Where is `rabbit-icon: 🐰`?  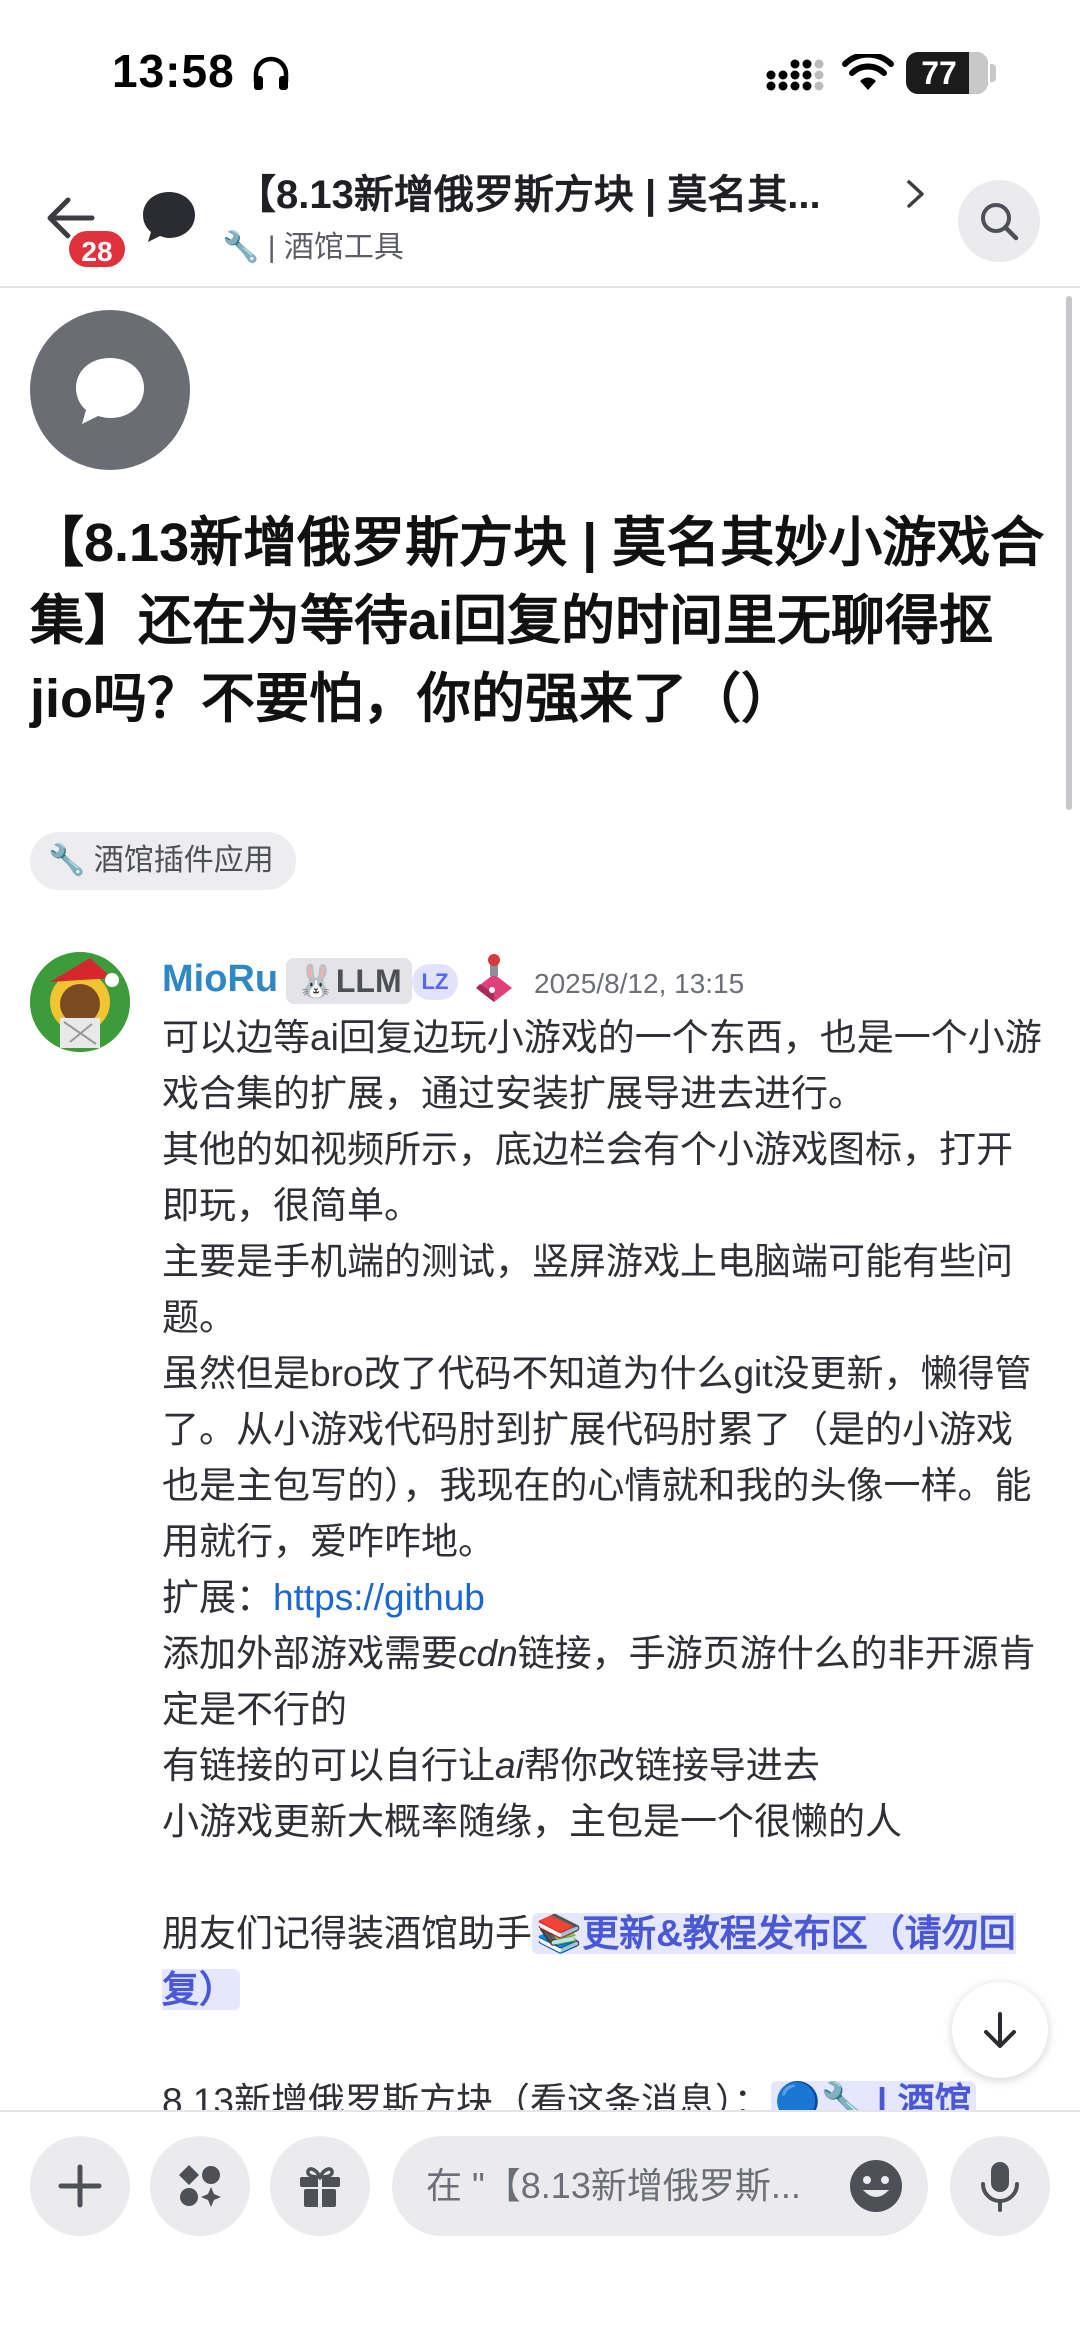
rabbit-icon: 🐰 is located at coordinates (316, 981).